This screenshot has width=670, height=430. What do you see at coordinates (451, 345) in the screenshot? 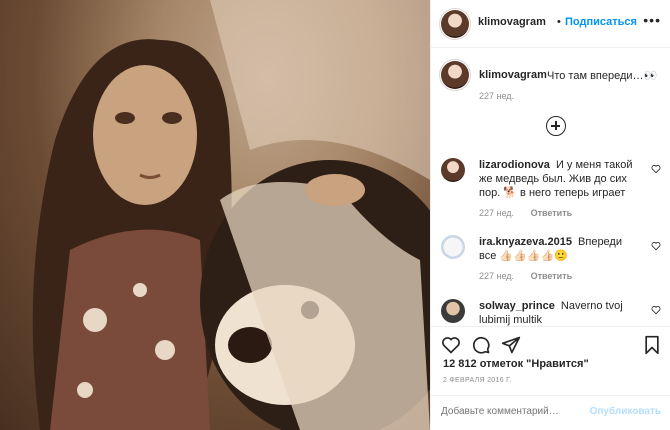
I see `like-heart-icon` at bounding box center [451, 345].